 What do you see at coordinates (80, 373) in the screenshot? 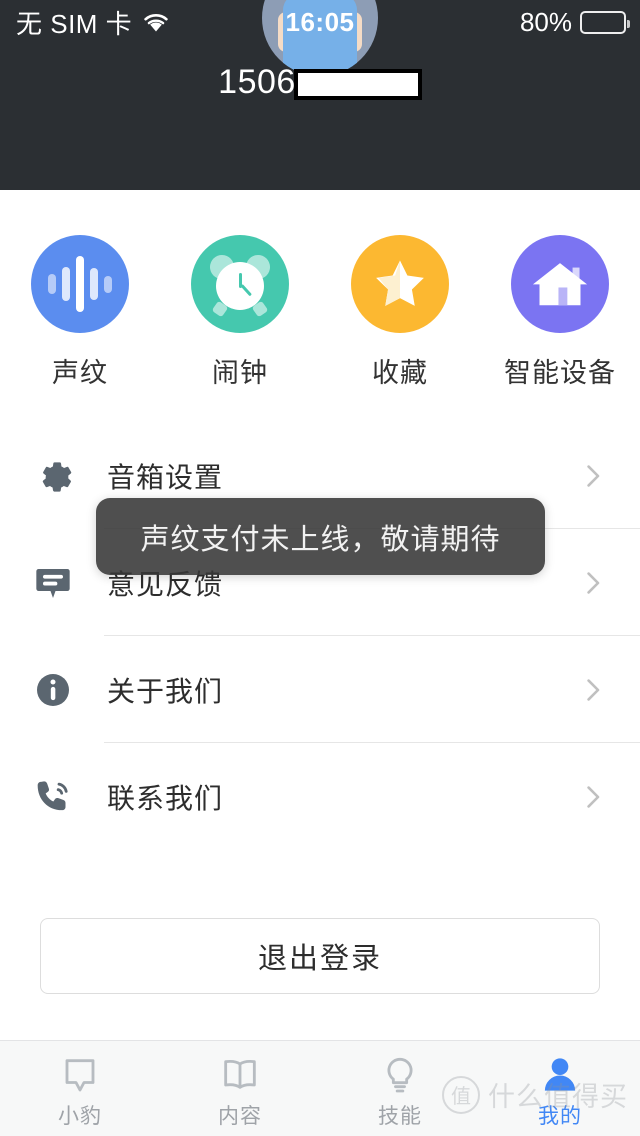
I see `shortcut-label: 声纹` at bounding box center [80, 373].